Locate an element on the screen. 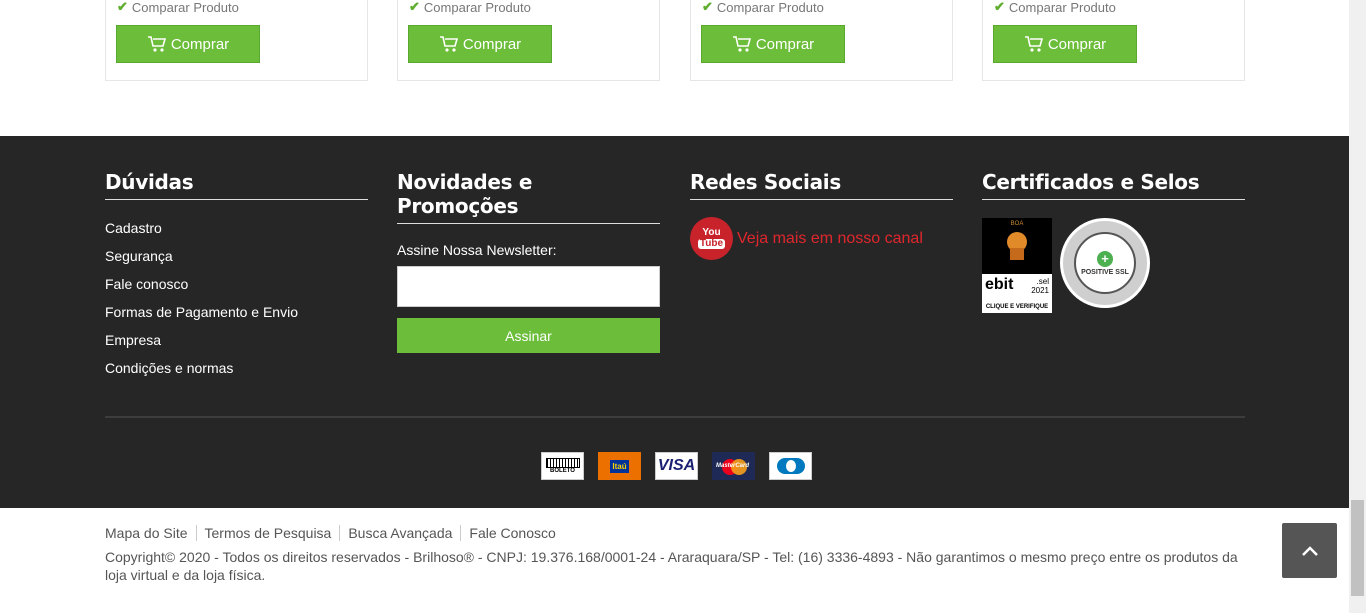 The image size is (1366, 613). barcode-icon is located at coordinates (562, 463).